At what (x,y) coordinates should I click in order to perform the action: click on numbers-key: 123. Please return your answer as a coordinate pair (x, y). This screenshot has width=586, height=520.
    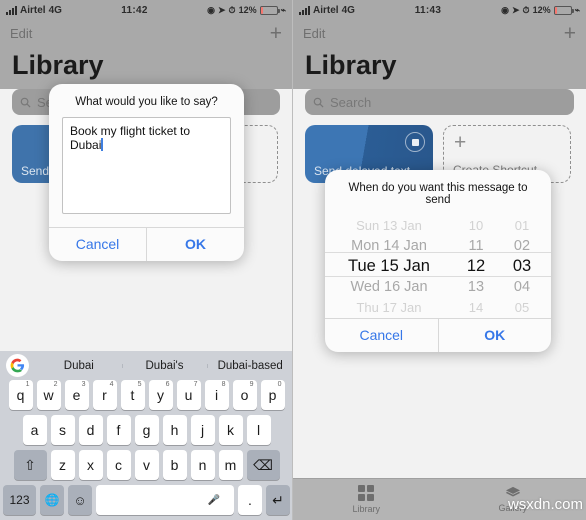
    Looking at the image, I should click on (19, 500).